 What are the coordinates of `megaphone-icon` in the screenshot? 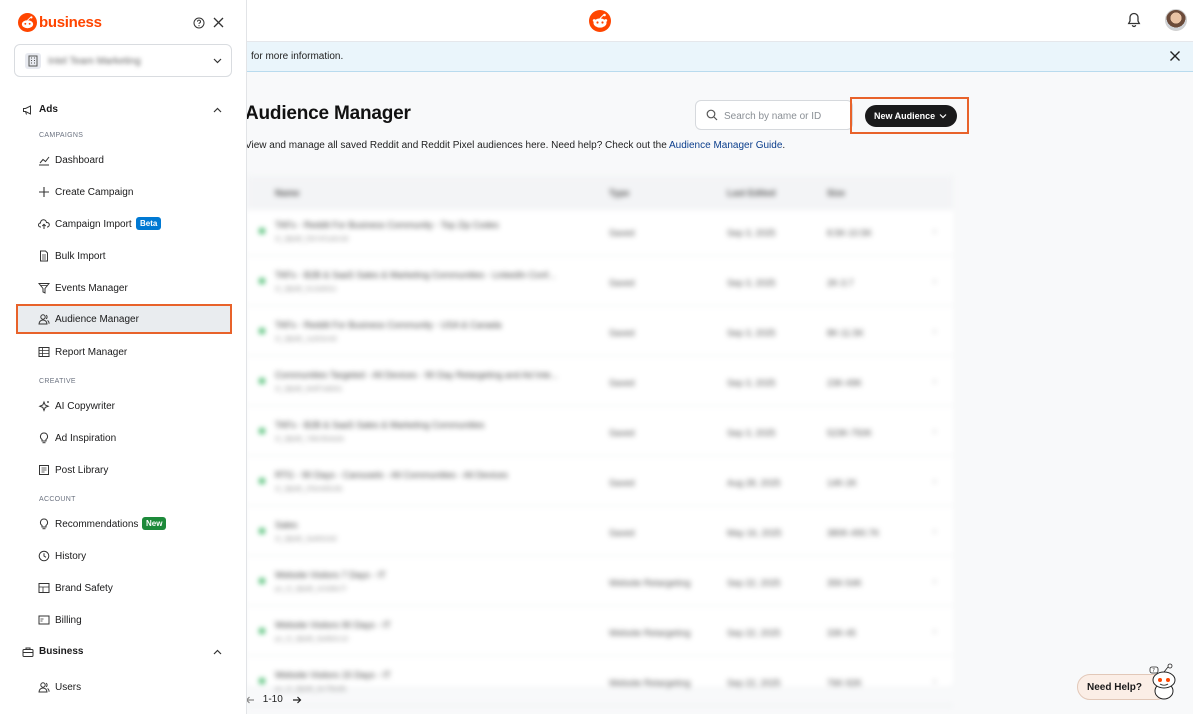 It's located at (28, 110).